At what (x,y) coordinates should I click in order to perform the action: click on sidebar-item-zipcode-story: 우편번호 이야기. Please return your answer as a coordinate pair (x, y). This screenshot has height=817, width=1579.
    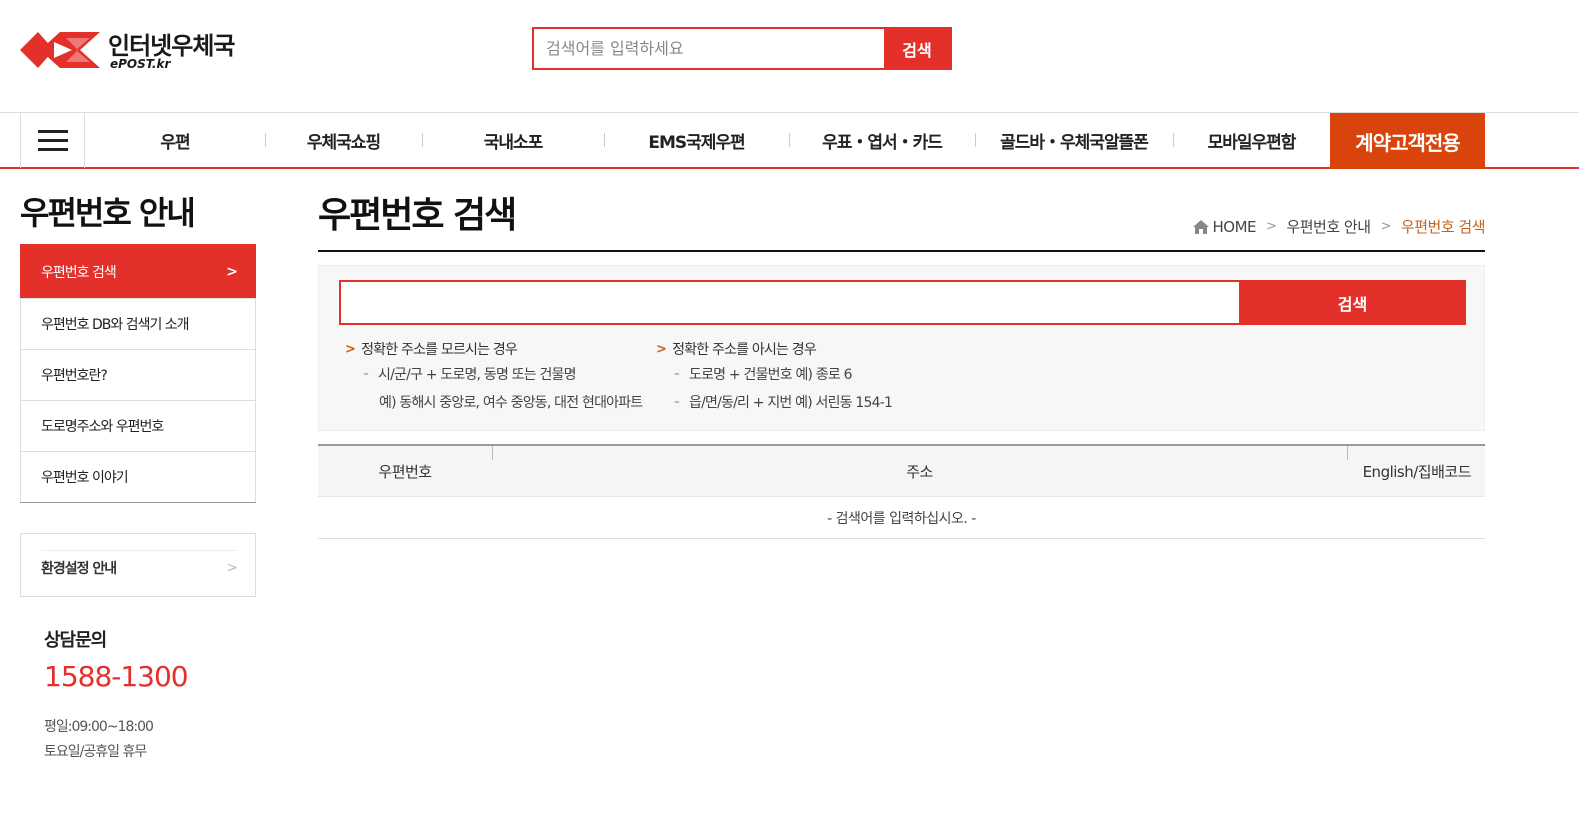
    Looking at the image, I should click on (138, 476).